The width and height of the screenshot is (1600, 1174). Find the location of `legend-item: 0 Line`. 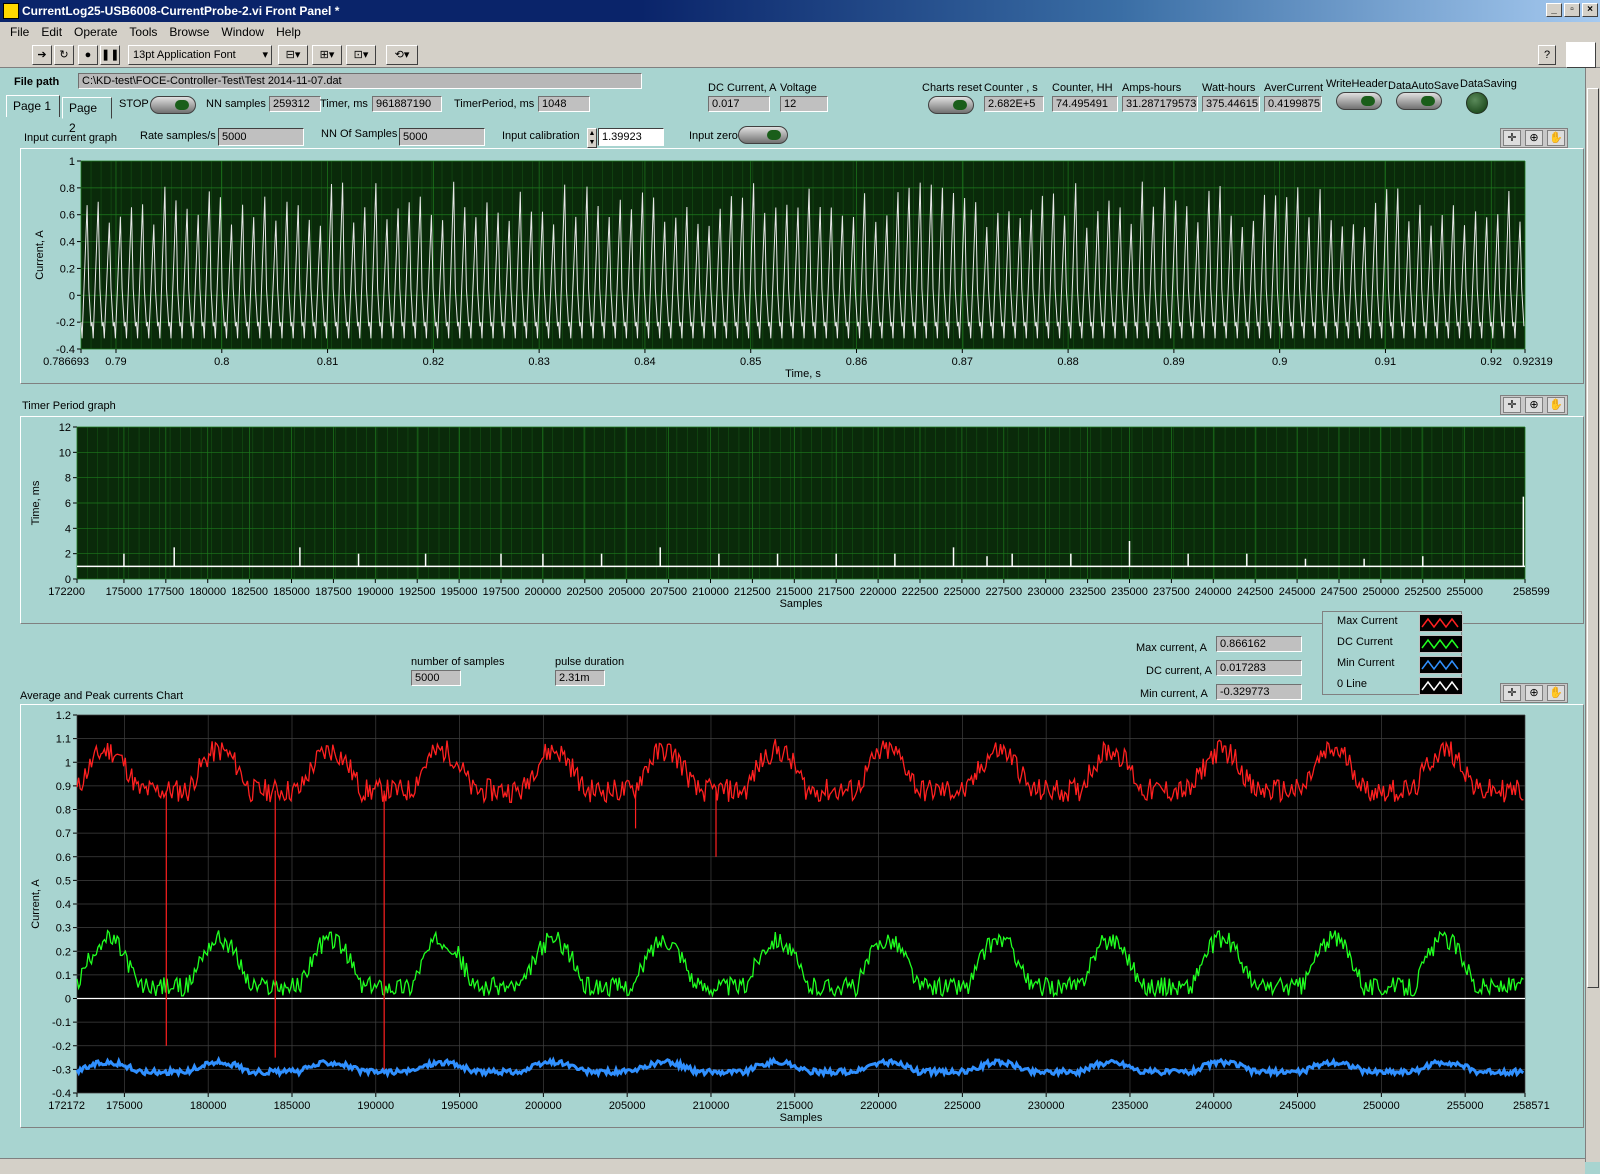

legend-item: 0 Line is located at coordinates (1393, 685).